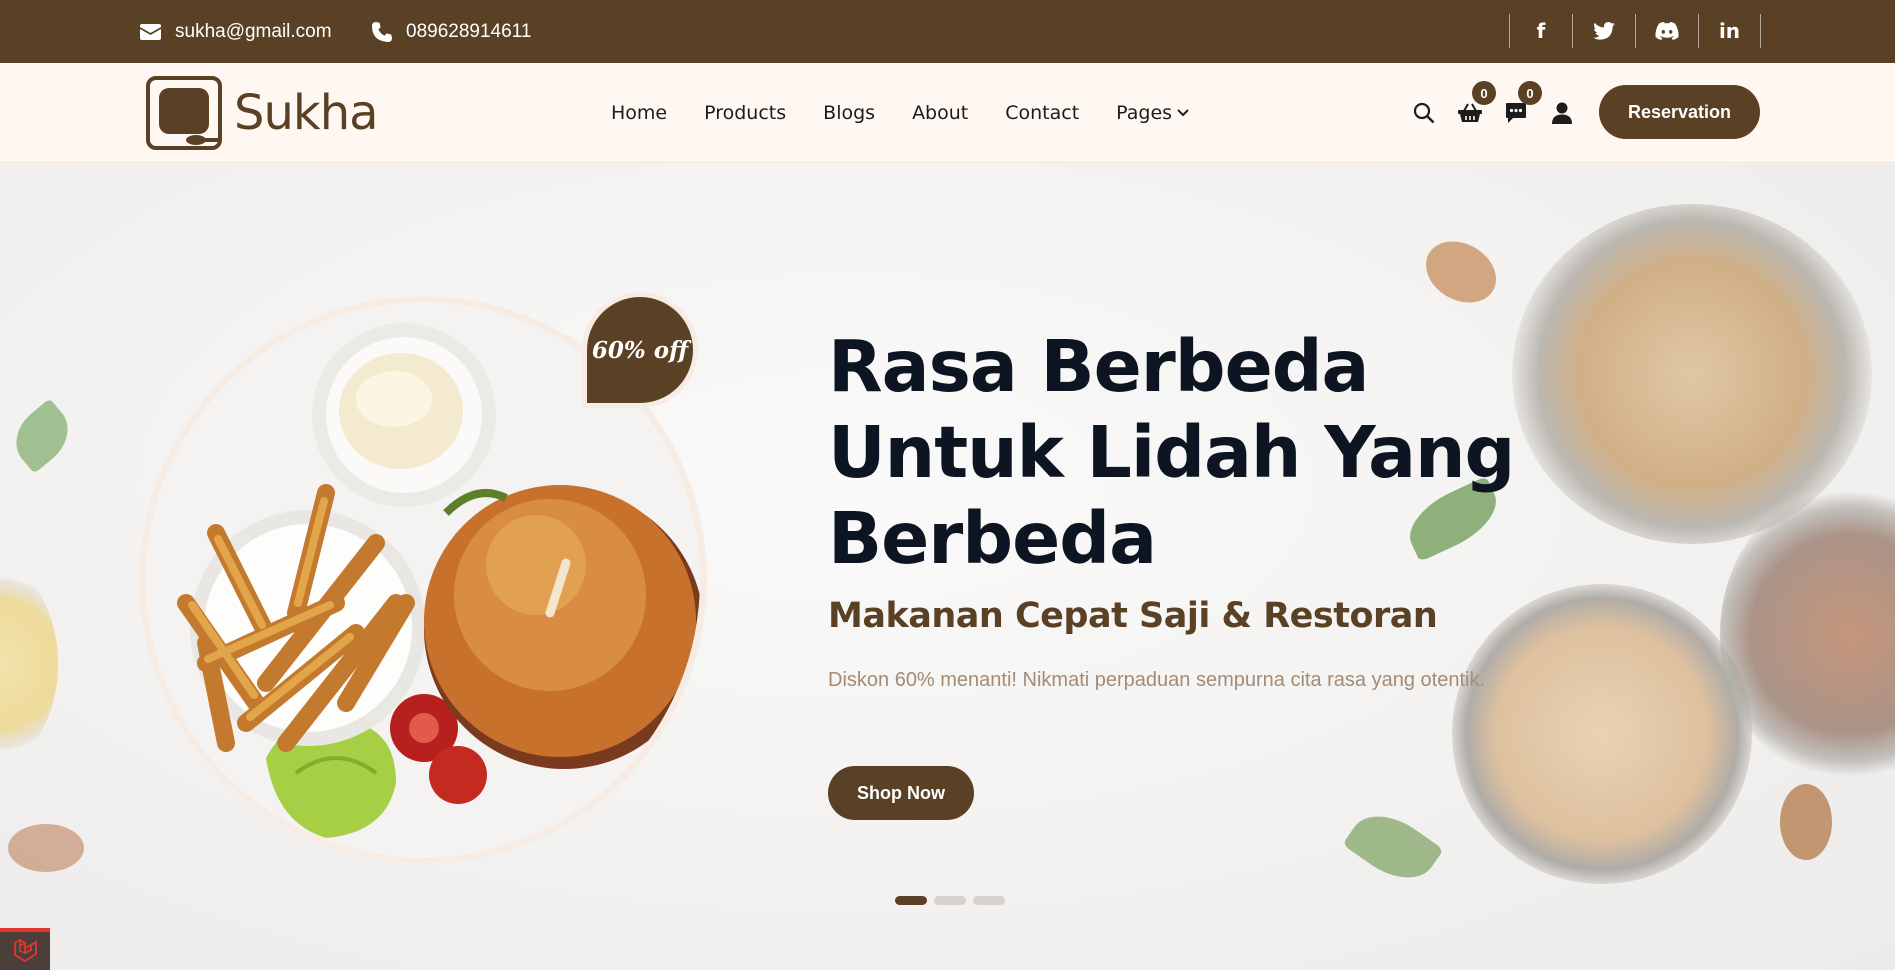  What do you see at coordinates (382, 31) in the screenshot?
I see `phone-icon` at bounding box center [382, 31].